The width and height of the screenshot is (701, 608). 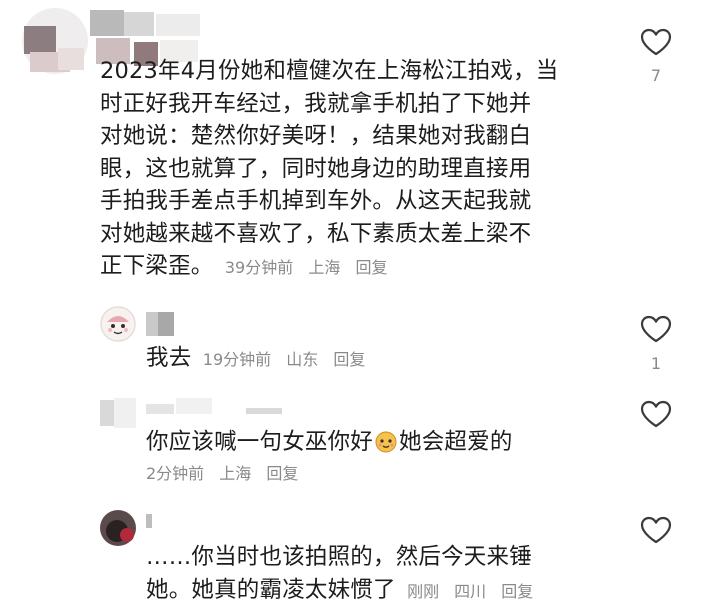 I want to click on comment-4-line-2: 她。她真的霸凌太妹惯了 刚刚 四川 回复, so click(x=381, y=591).